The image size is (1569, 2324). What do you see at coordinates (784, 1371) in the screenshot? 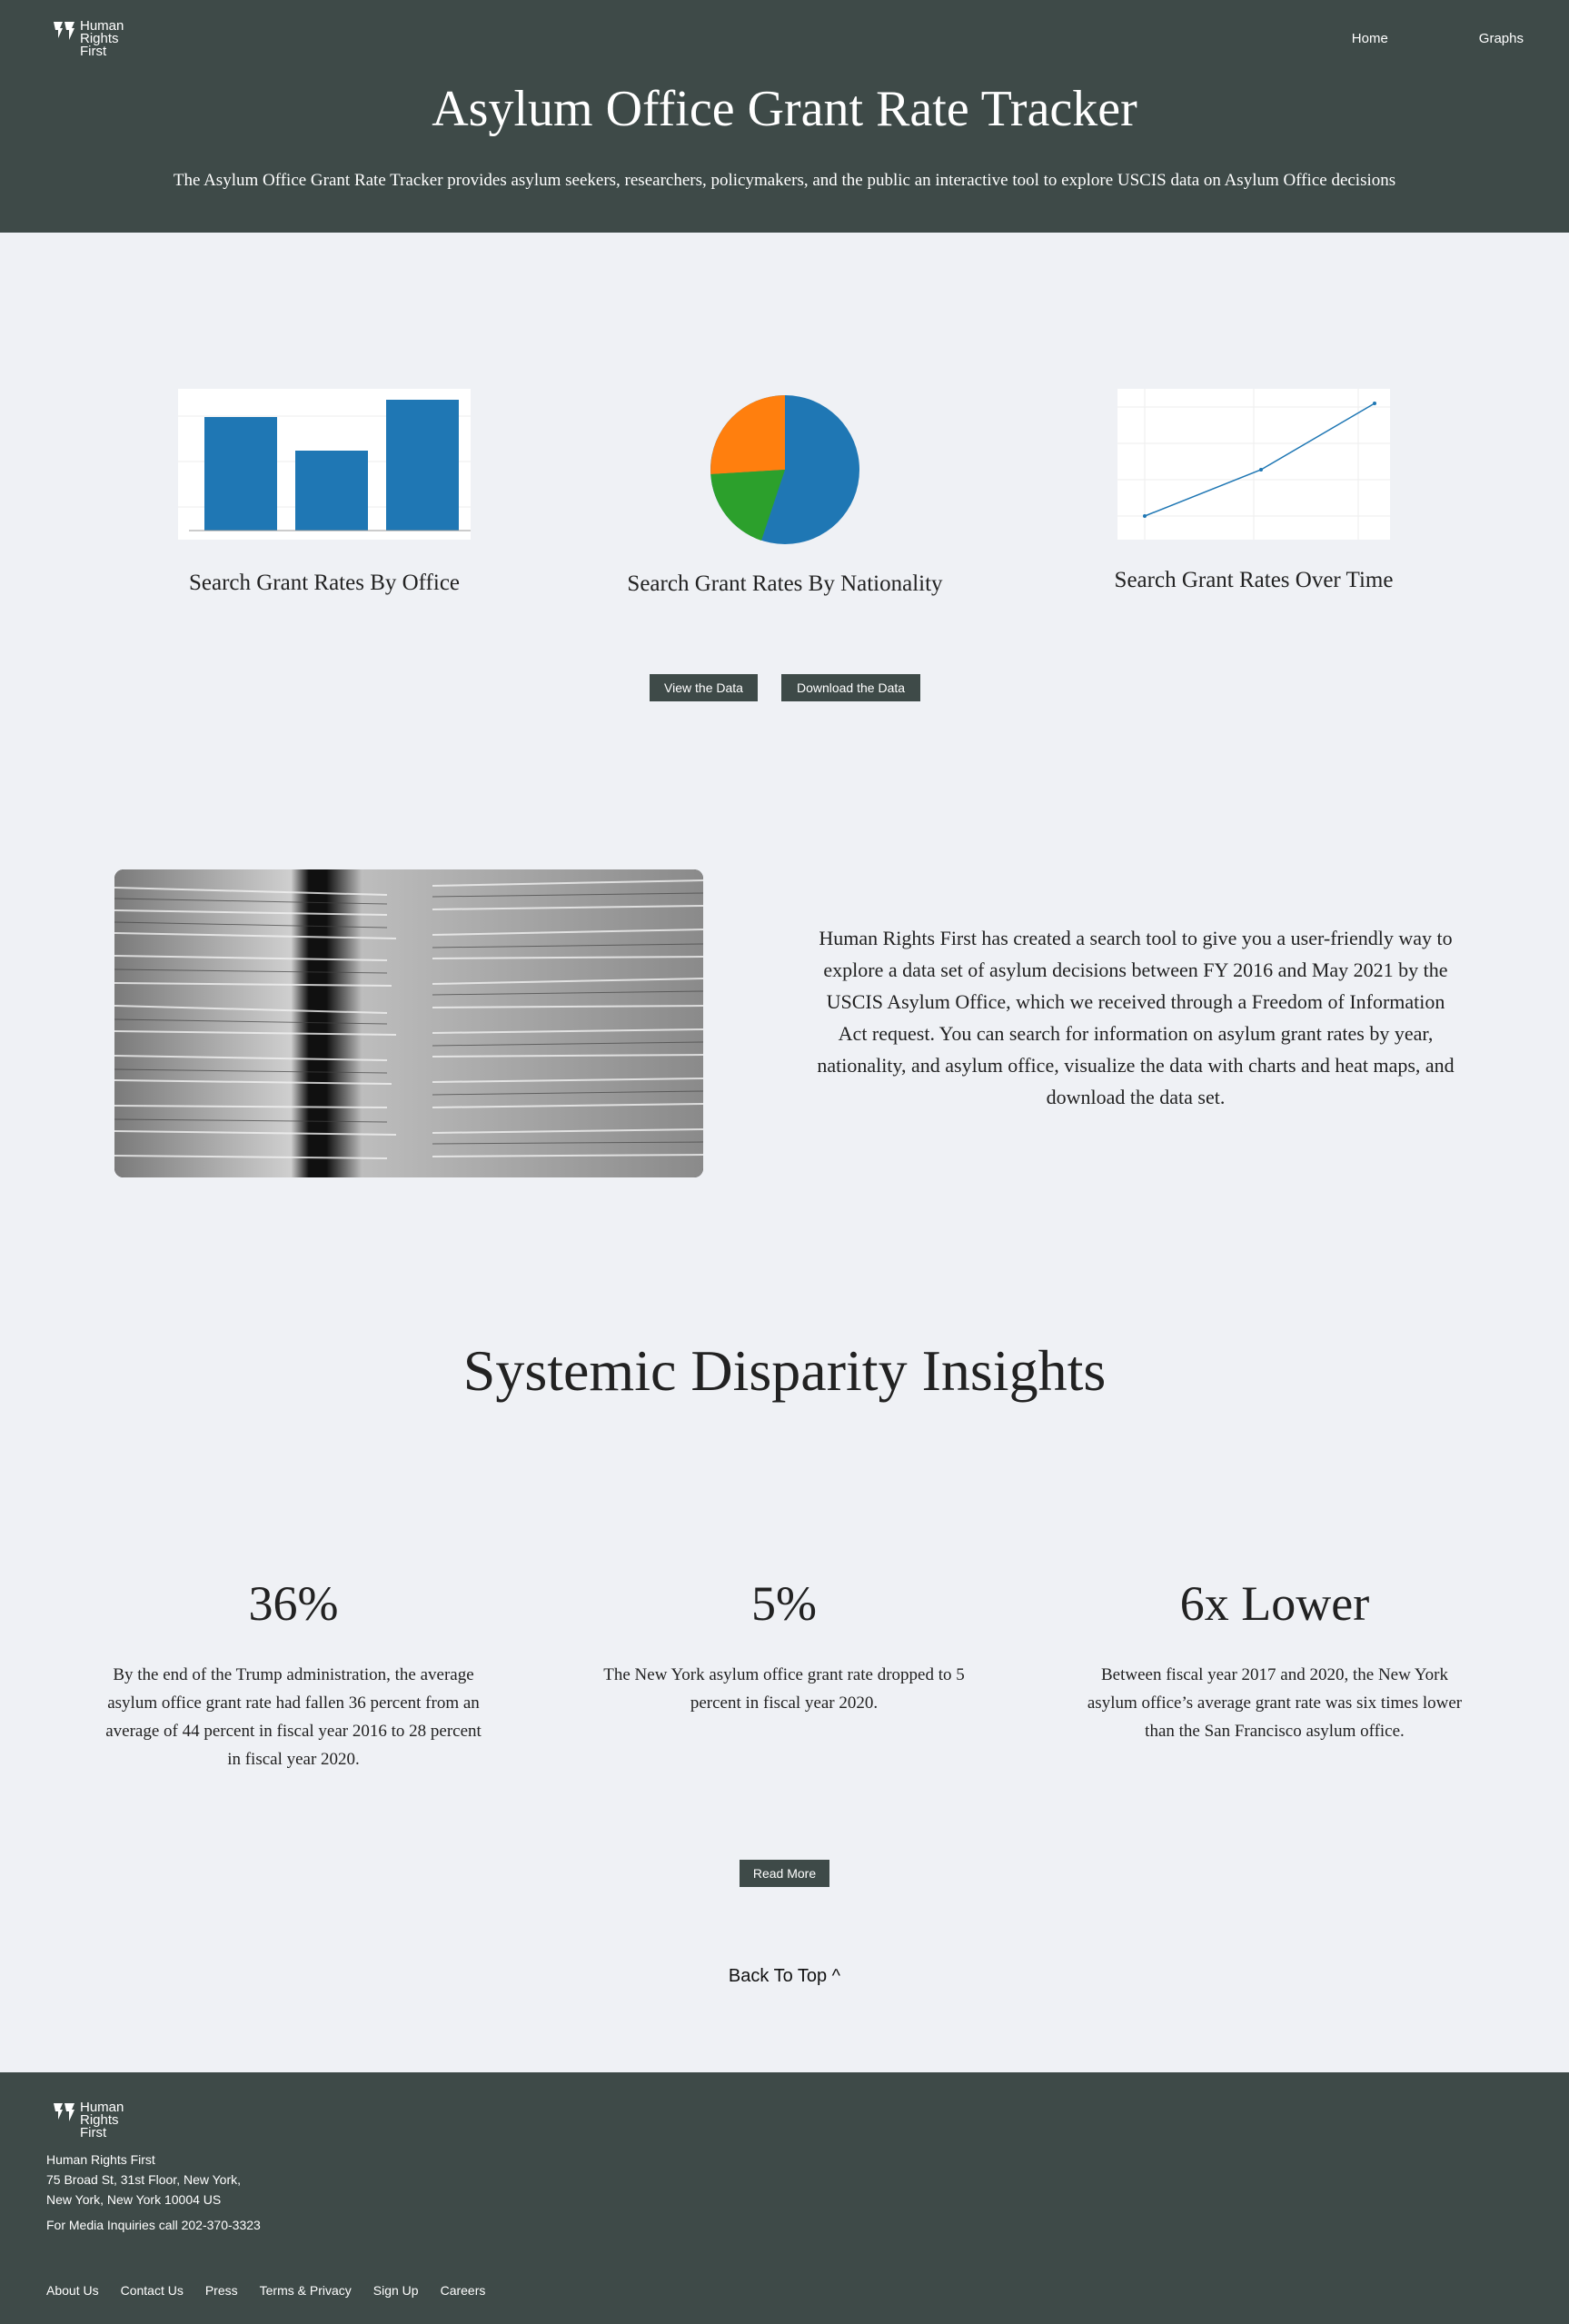
I see `insights-title: Systemic Disparity Insights` at bounding box center [784, 1371].